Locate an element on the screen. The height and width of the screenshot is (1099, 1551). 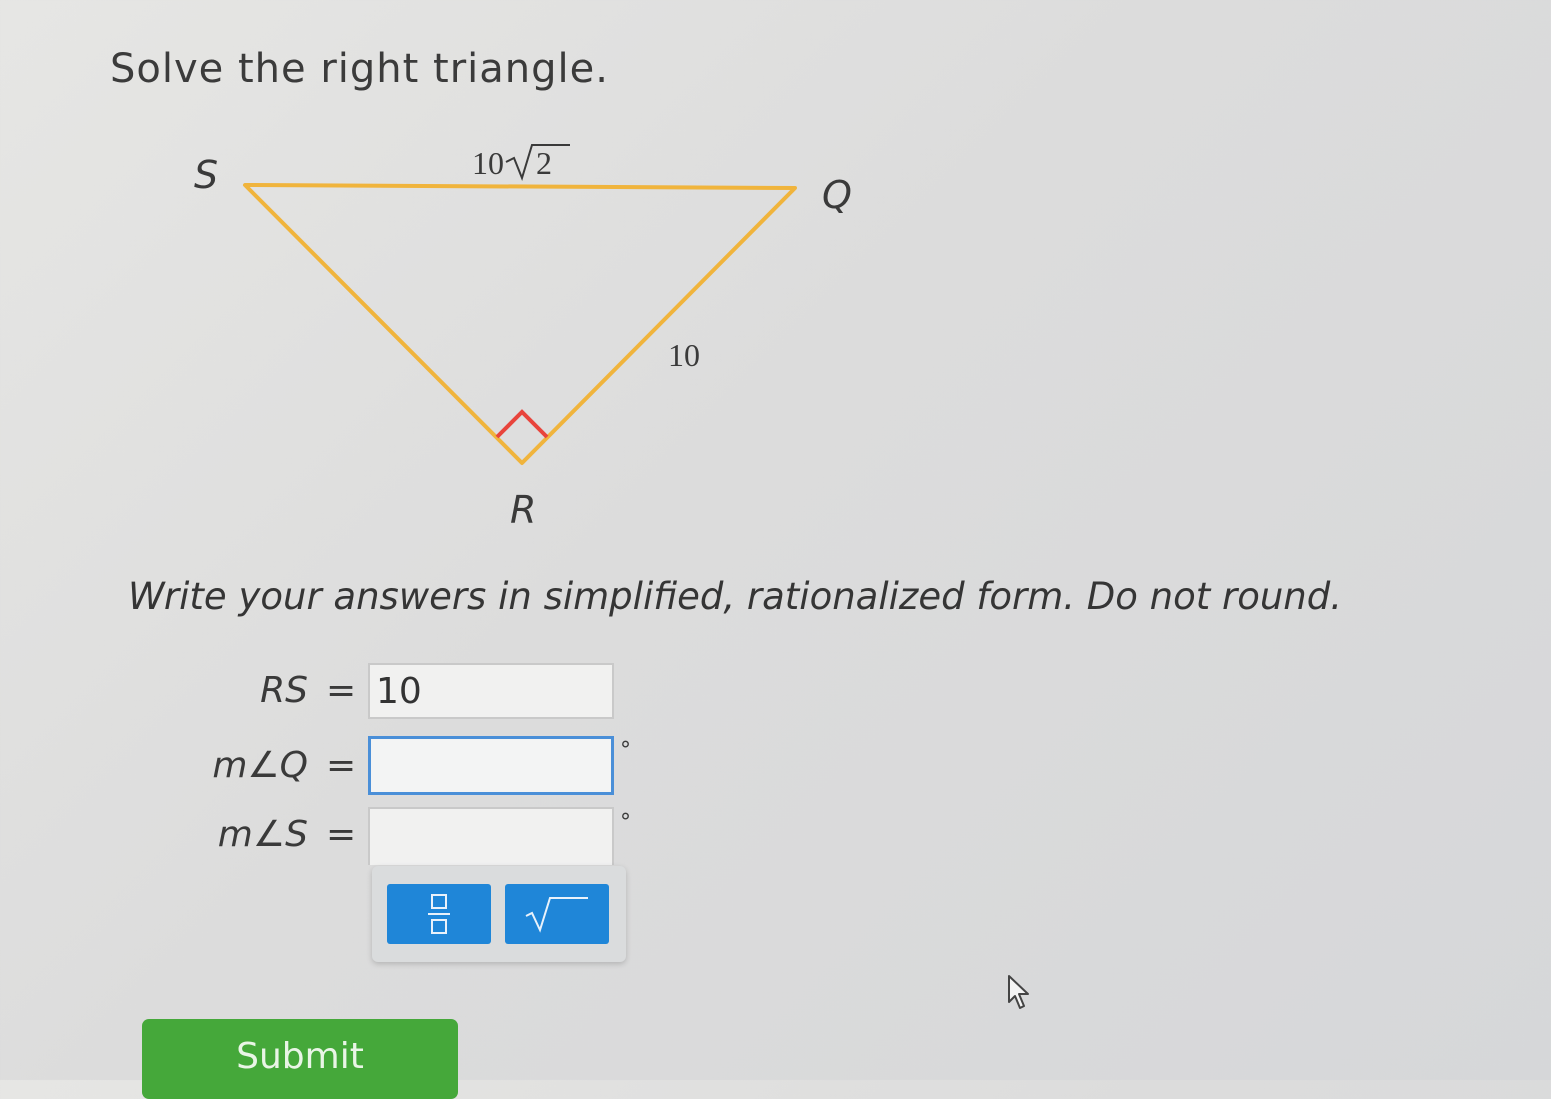
triangle-figure: S Q R 10 2 10 is located at coordinates (523, 338).